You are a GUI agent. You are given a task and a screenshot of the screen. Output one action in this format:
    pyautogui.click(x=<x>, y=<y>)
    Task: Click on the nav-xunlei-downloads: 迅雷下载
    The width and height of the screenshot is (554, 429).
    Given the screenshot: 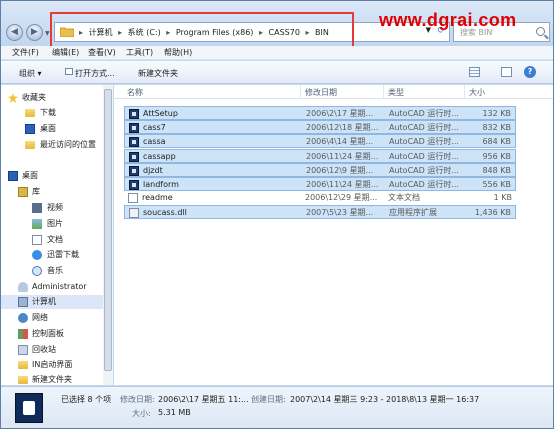 What is the action you would take?
    pyautogui.click(x=56, y=255)
    